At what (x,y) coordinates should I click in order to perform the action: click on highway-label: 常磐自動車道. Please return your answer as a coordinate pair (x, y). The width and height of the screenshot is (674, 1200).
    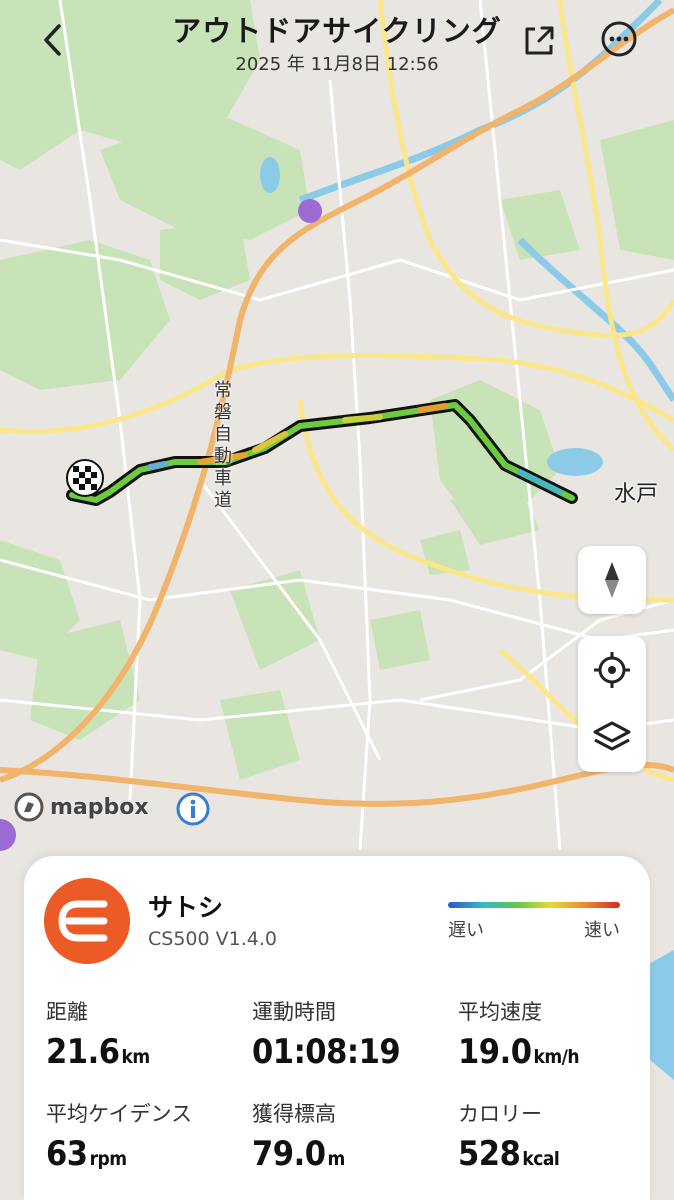
    Looking at the image, I should click on (223, 445).